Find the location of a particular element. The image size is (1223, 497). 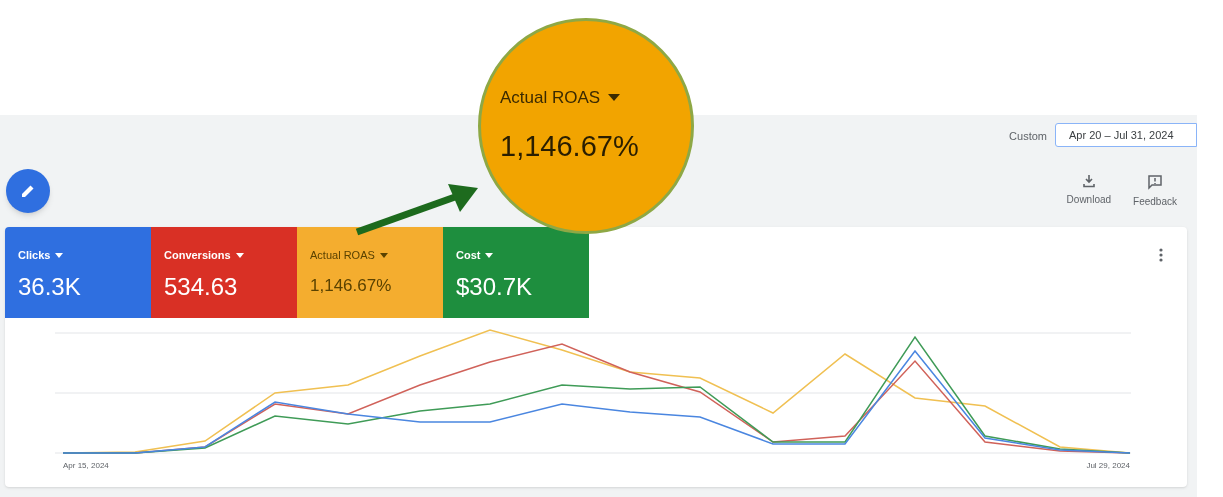

scorecard: Conversions 534.63 is located at coordinates (224, 272).